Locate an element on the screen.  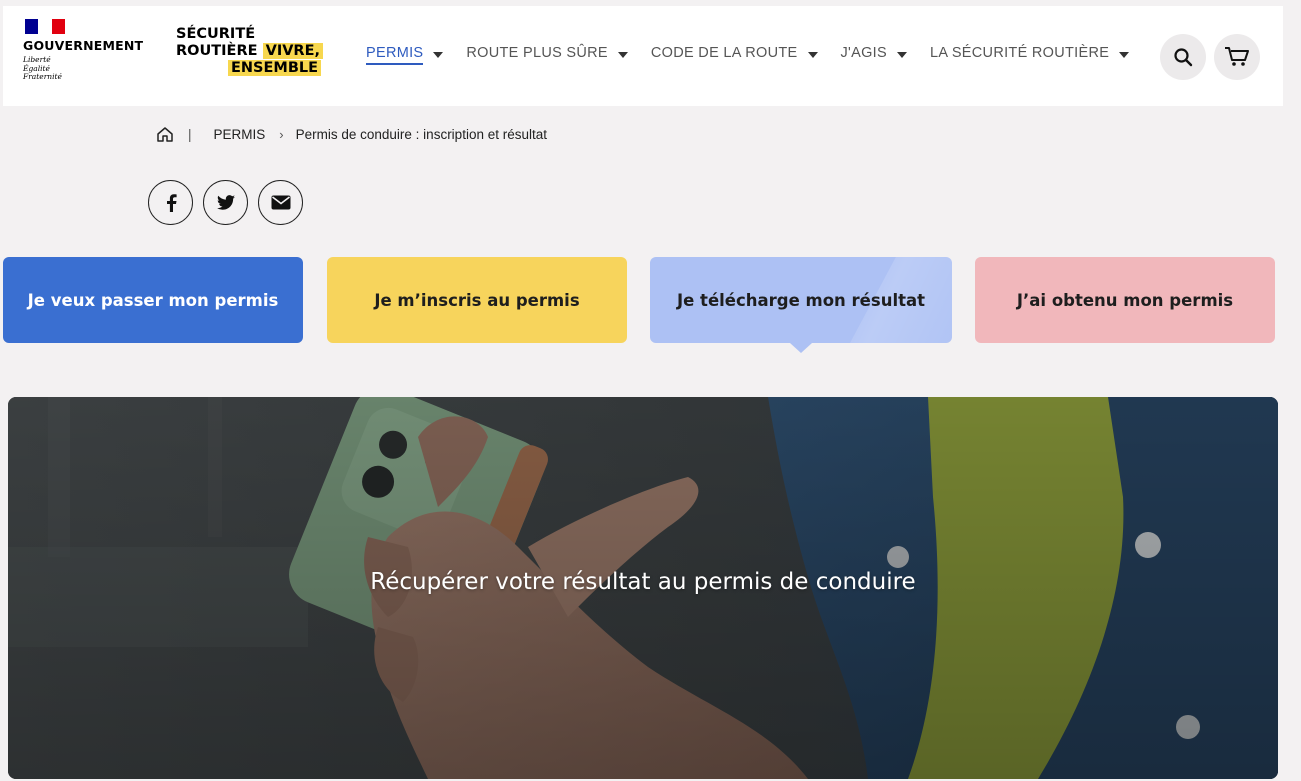
tile-jai-obtenu-mon-permis: J’ai obtenu mon permis is located at coordinates (1125, 300).